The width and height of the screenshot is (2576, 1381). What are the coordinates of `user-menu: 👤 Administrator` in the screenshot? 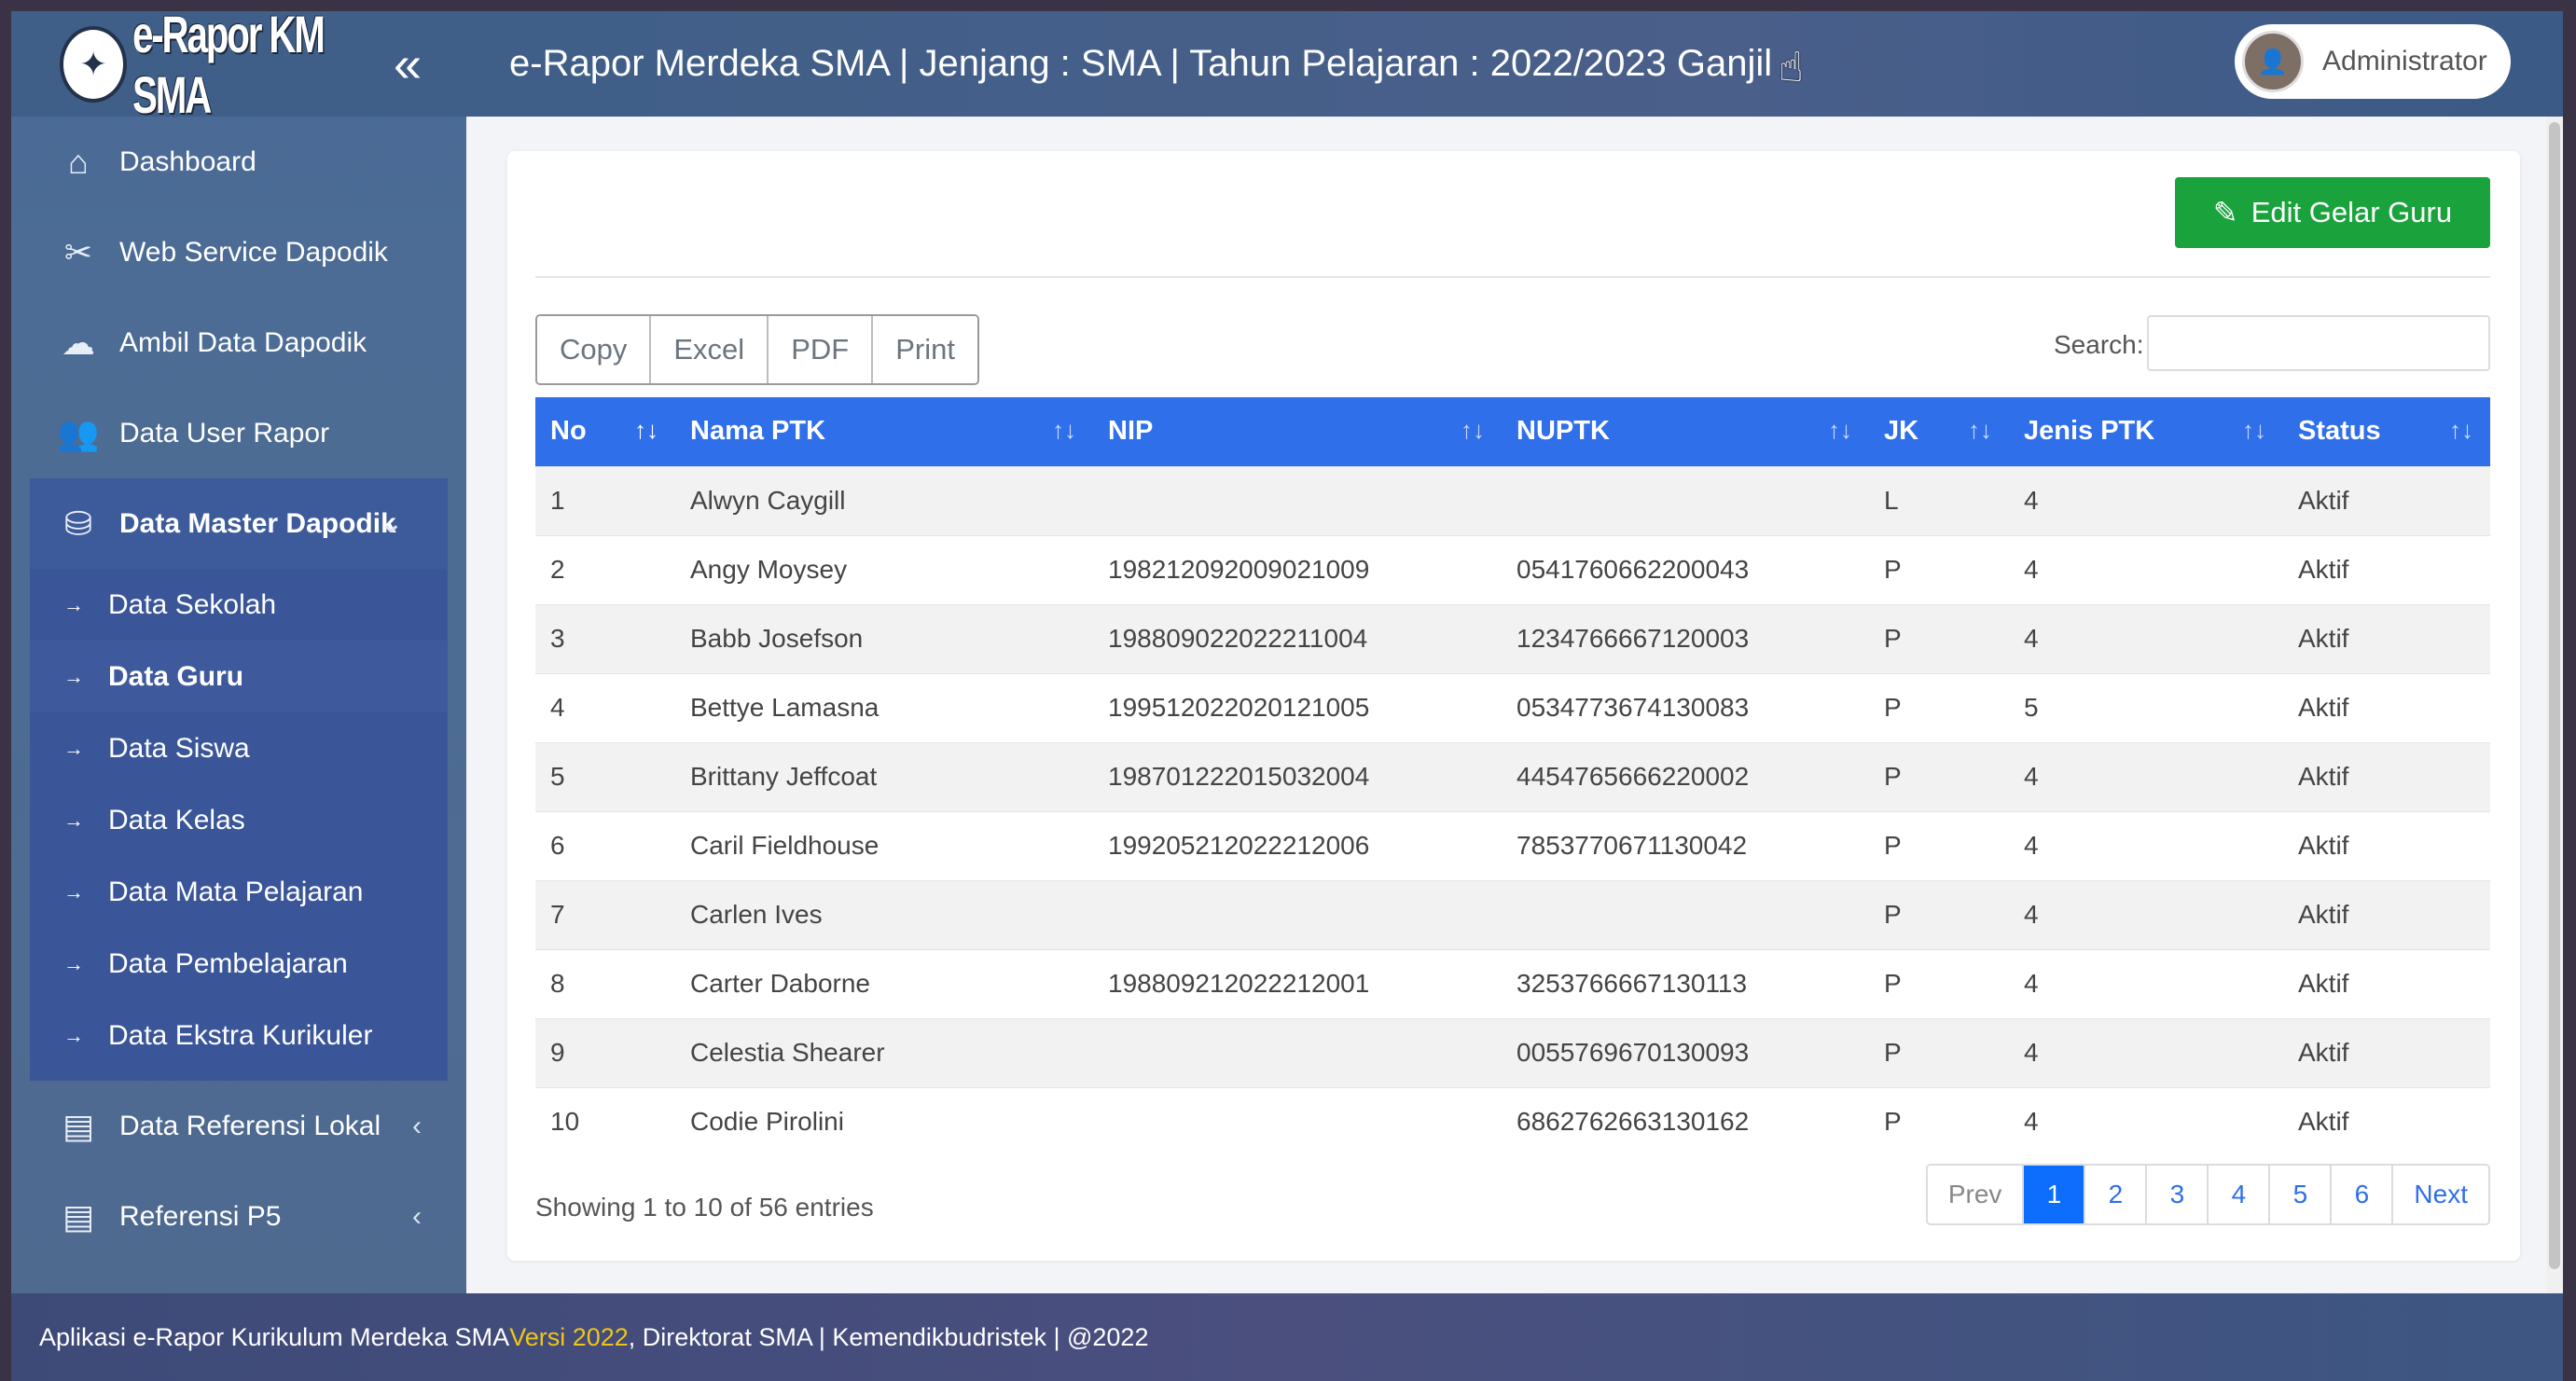 It's located at (2373, 61).